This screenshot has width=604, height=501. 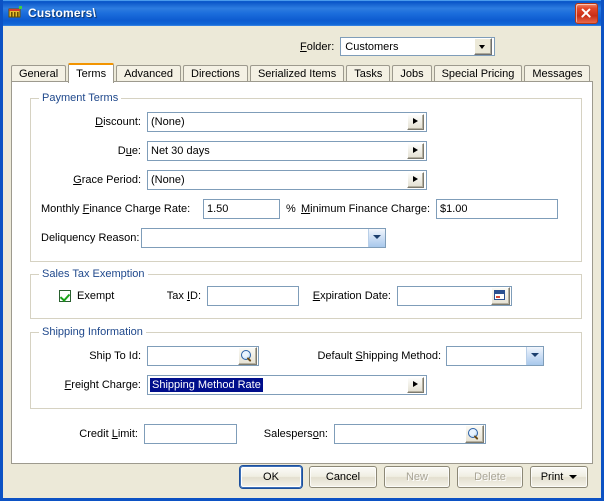 I want to click on exempt-checkbox, so click(x=65, y=296).